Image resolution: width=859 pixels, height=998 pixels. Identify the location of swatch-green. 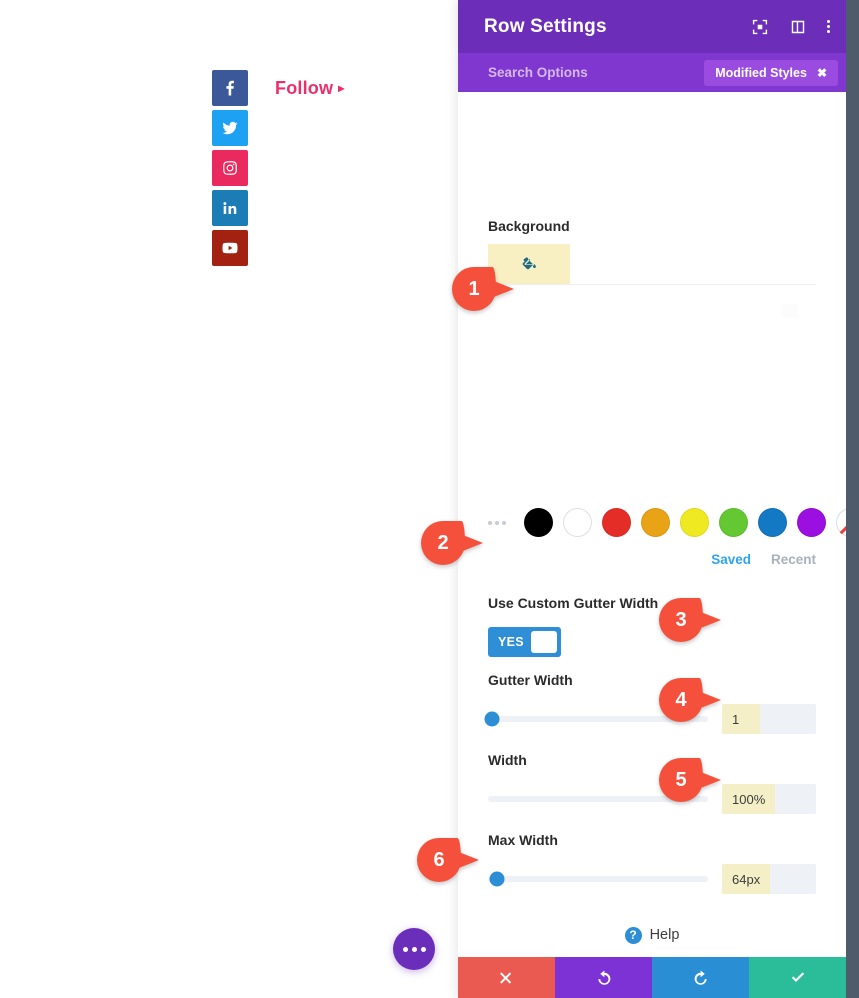
(733, 522).